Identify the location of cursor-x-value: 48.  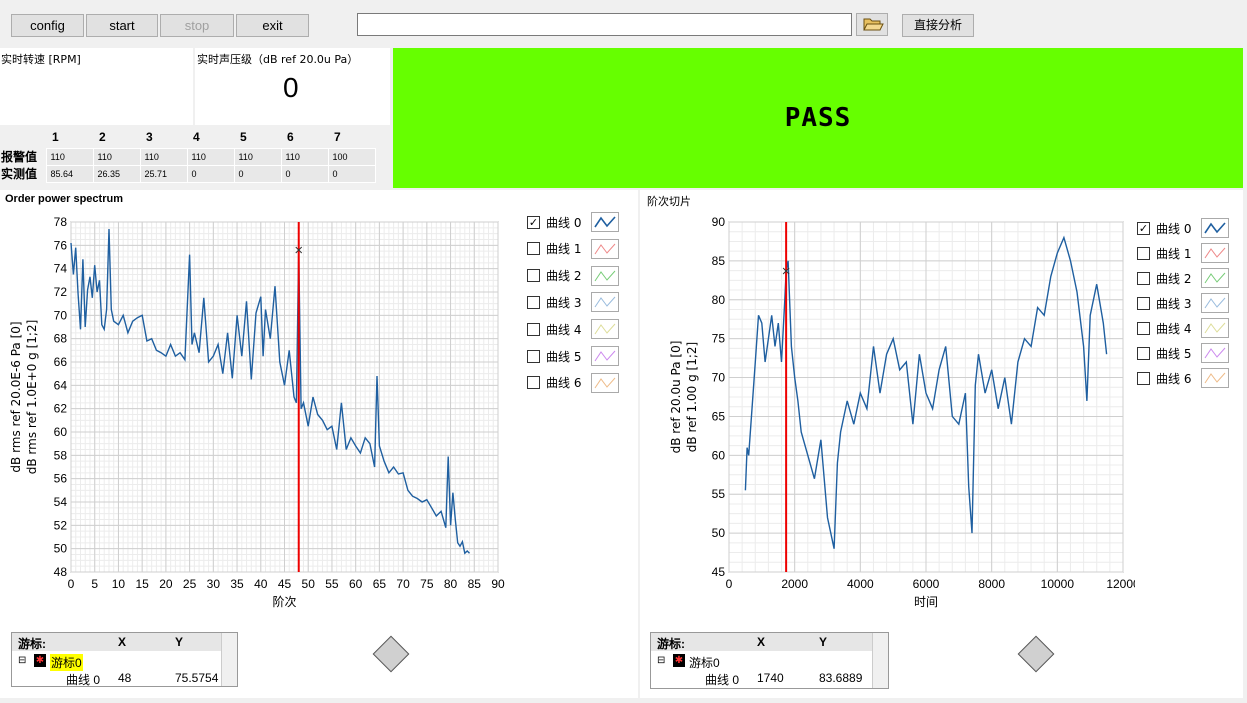
(124, 678).